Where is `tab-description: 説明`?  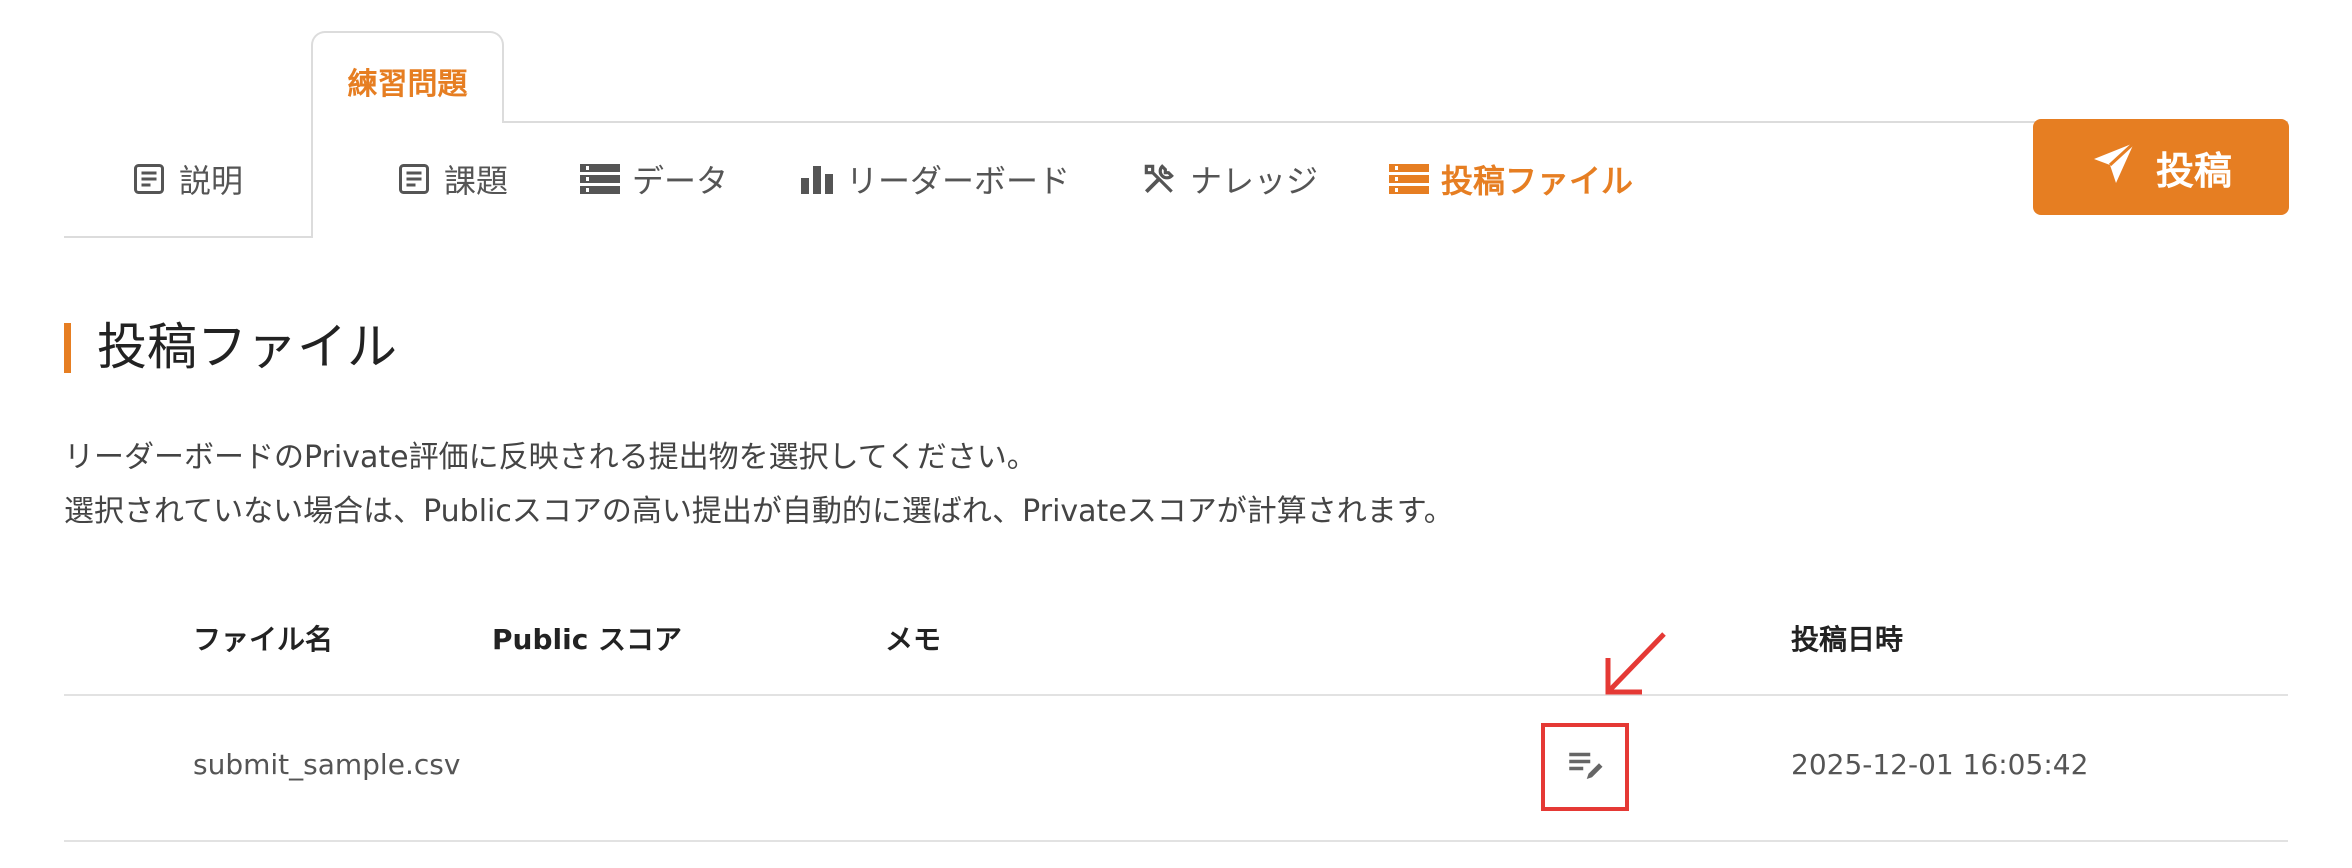 tab-description: 説明 is located at coordinates (187, 179).